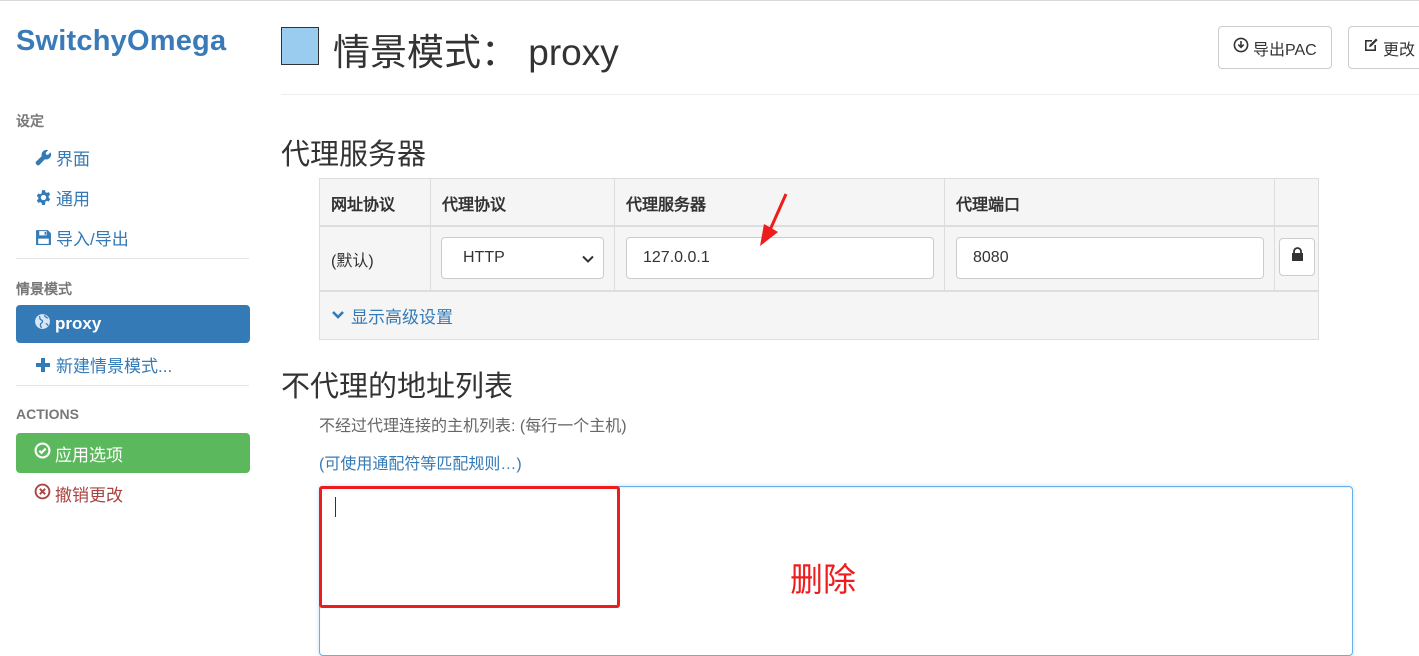 Image resolution: width=1419 pixels, height=656 pixels. I want to click on rename-profile-button: 更改, so click(1383, 47).